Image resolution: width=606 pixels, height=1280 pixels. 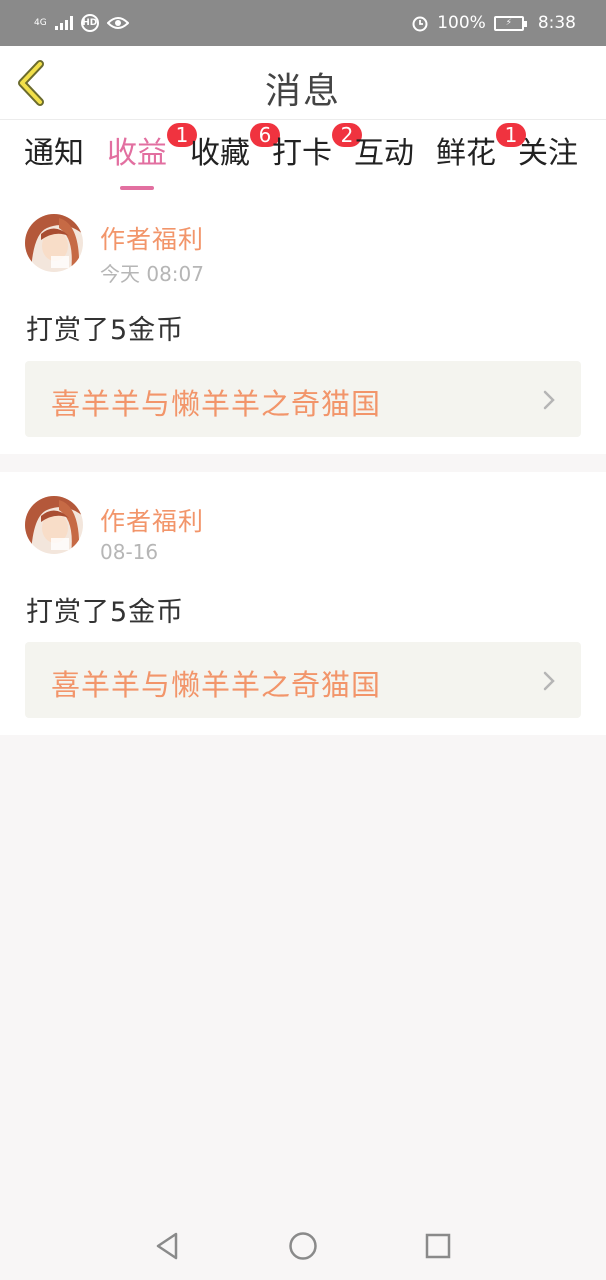 I want to click on tab-flowers: 鲜花 1, so click(x=481, y=148).